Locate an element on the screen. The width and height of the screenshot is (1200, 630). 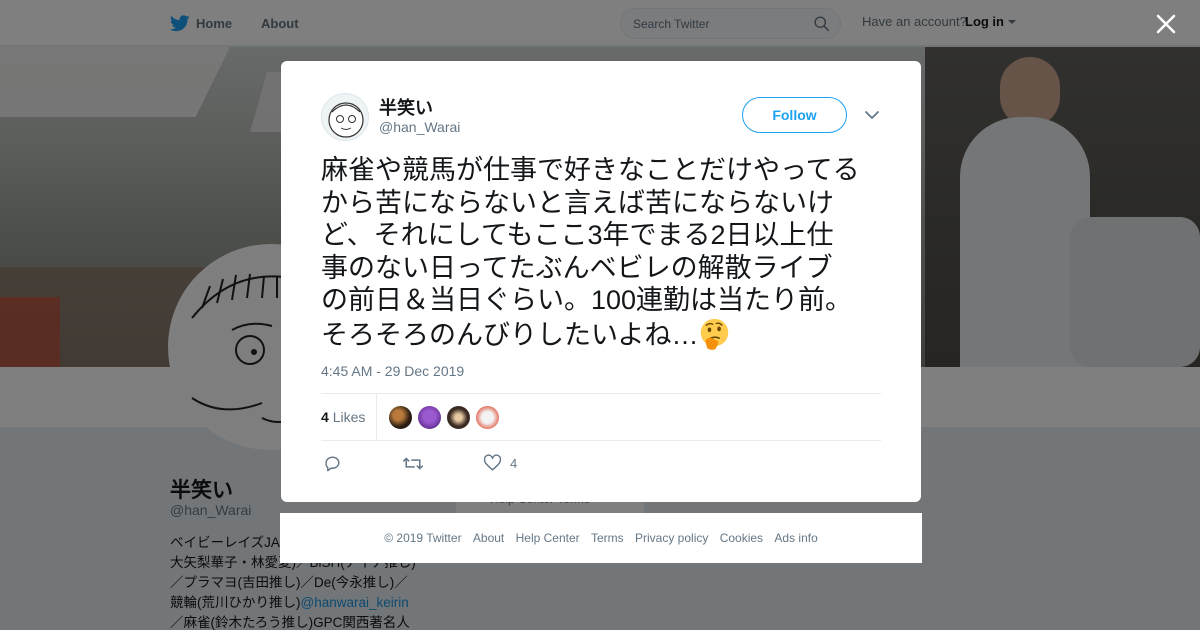
reply-icon is located at coordinates (332, 463).